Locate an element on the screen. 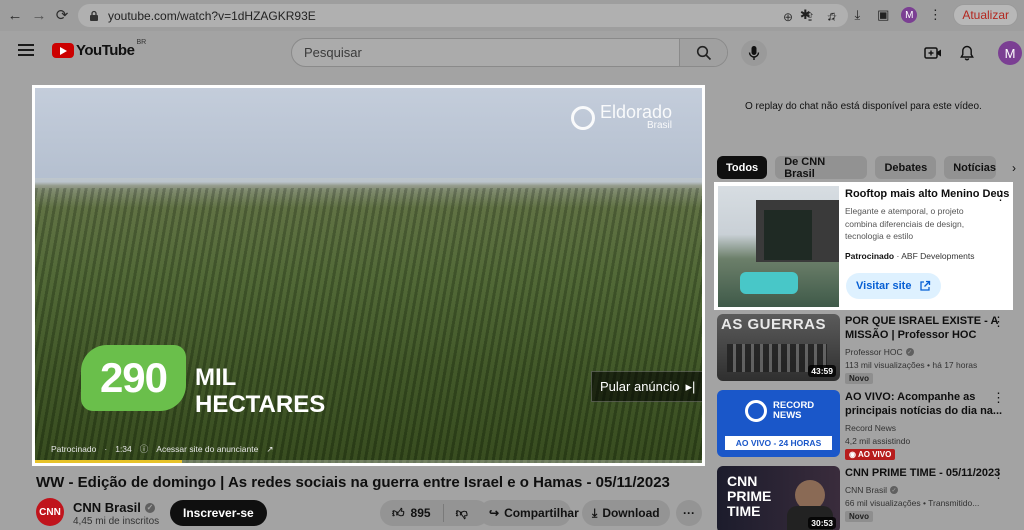  download-icon: ⤓ is located at coordinates (595, 512).